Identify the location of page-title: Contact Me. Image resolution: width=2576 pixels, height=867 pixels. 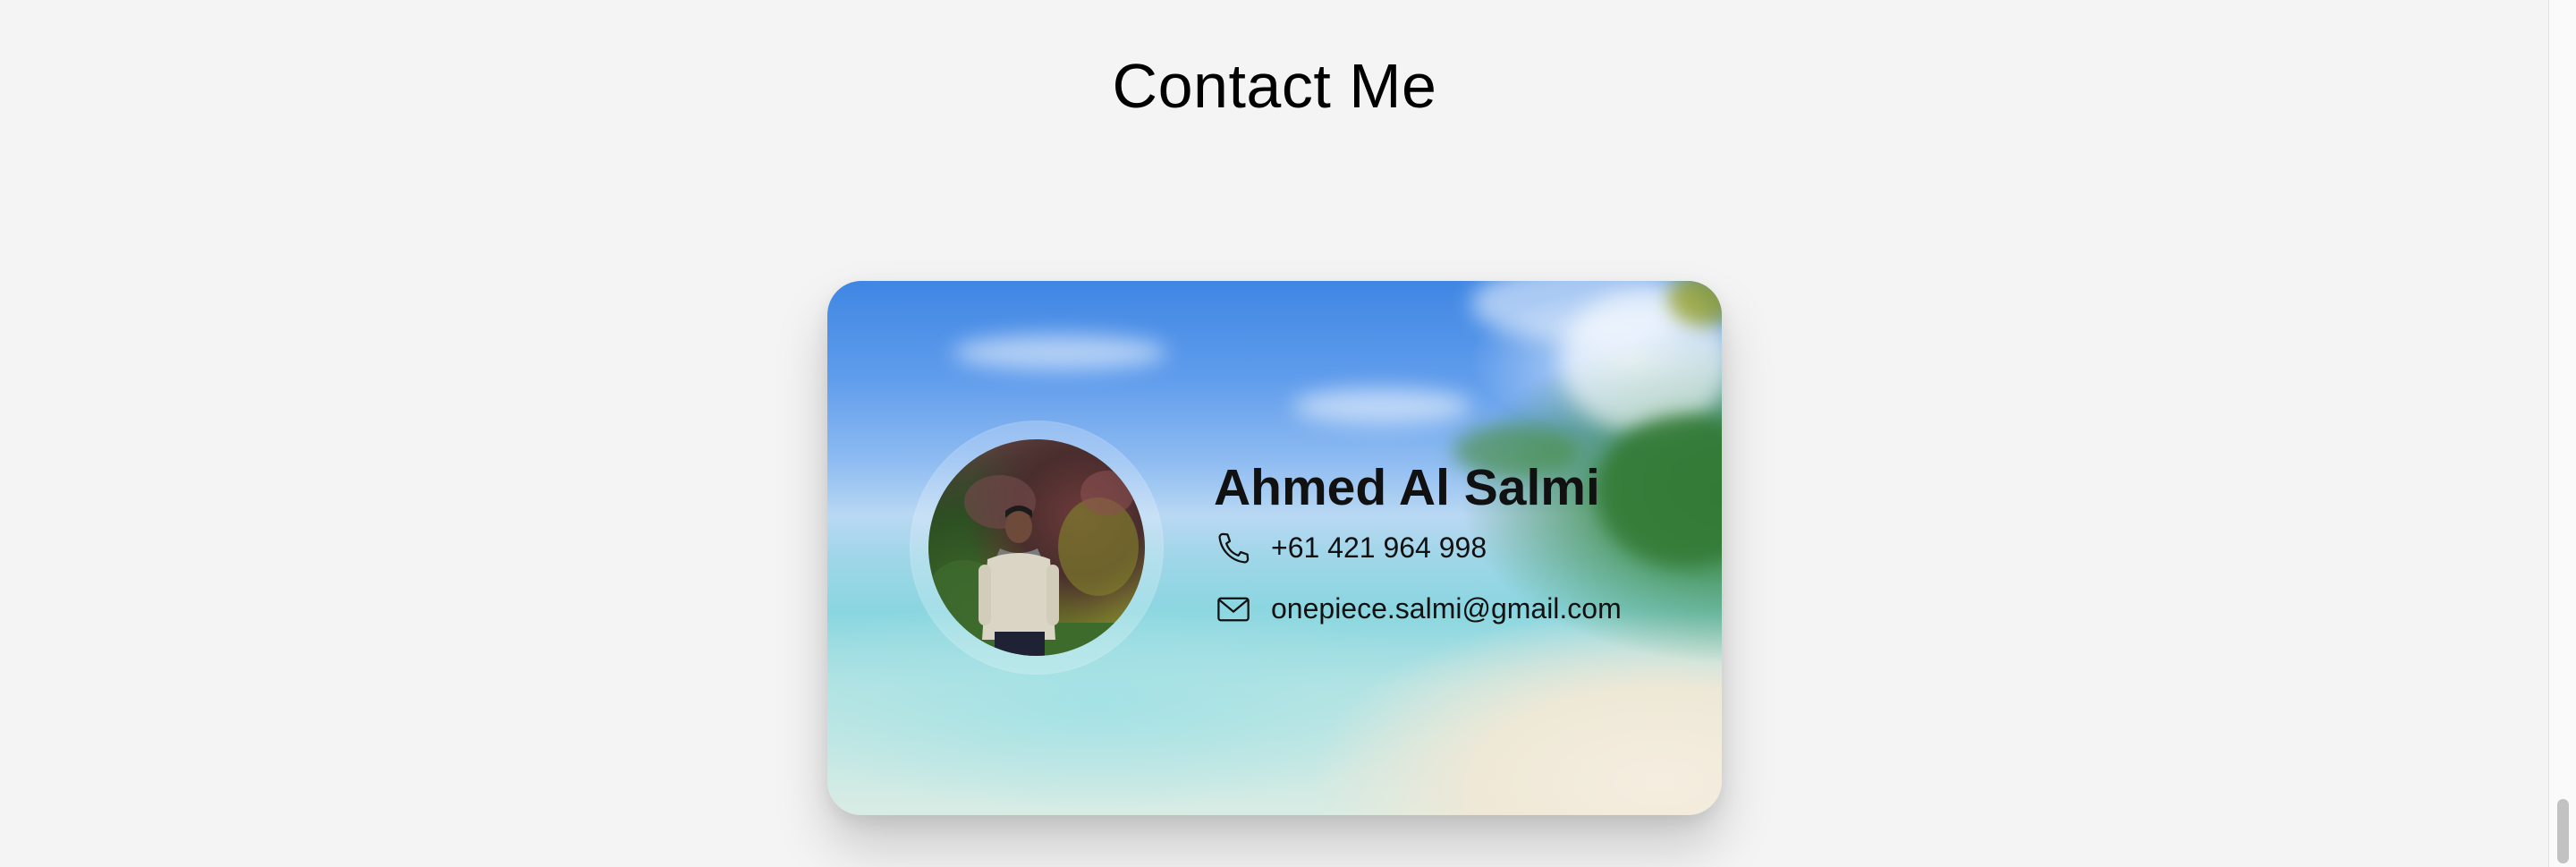
(1274, 86).